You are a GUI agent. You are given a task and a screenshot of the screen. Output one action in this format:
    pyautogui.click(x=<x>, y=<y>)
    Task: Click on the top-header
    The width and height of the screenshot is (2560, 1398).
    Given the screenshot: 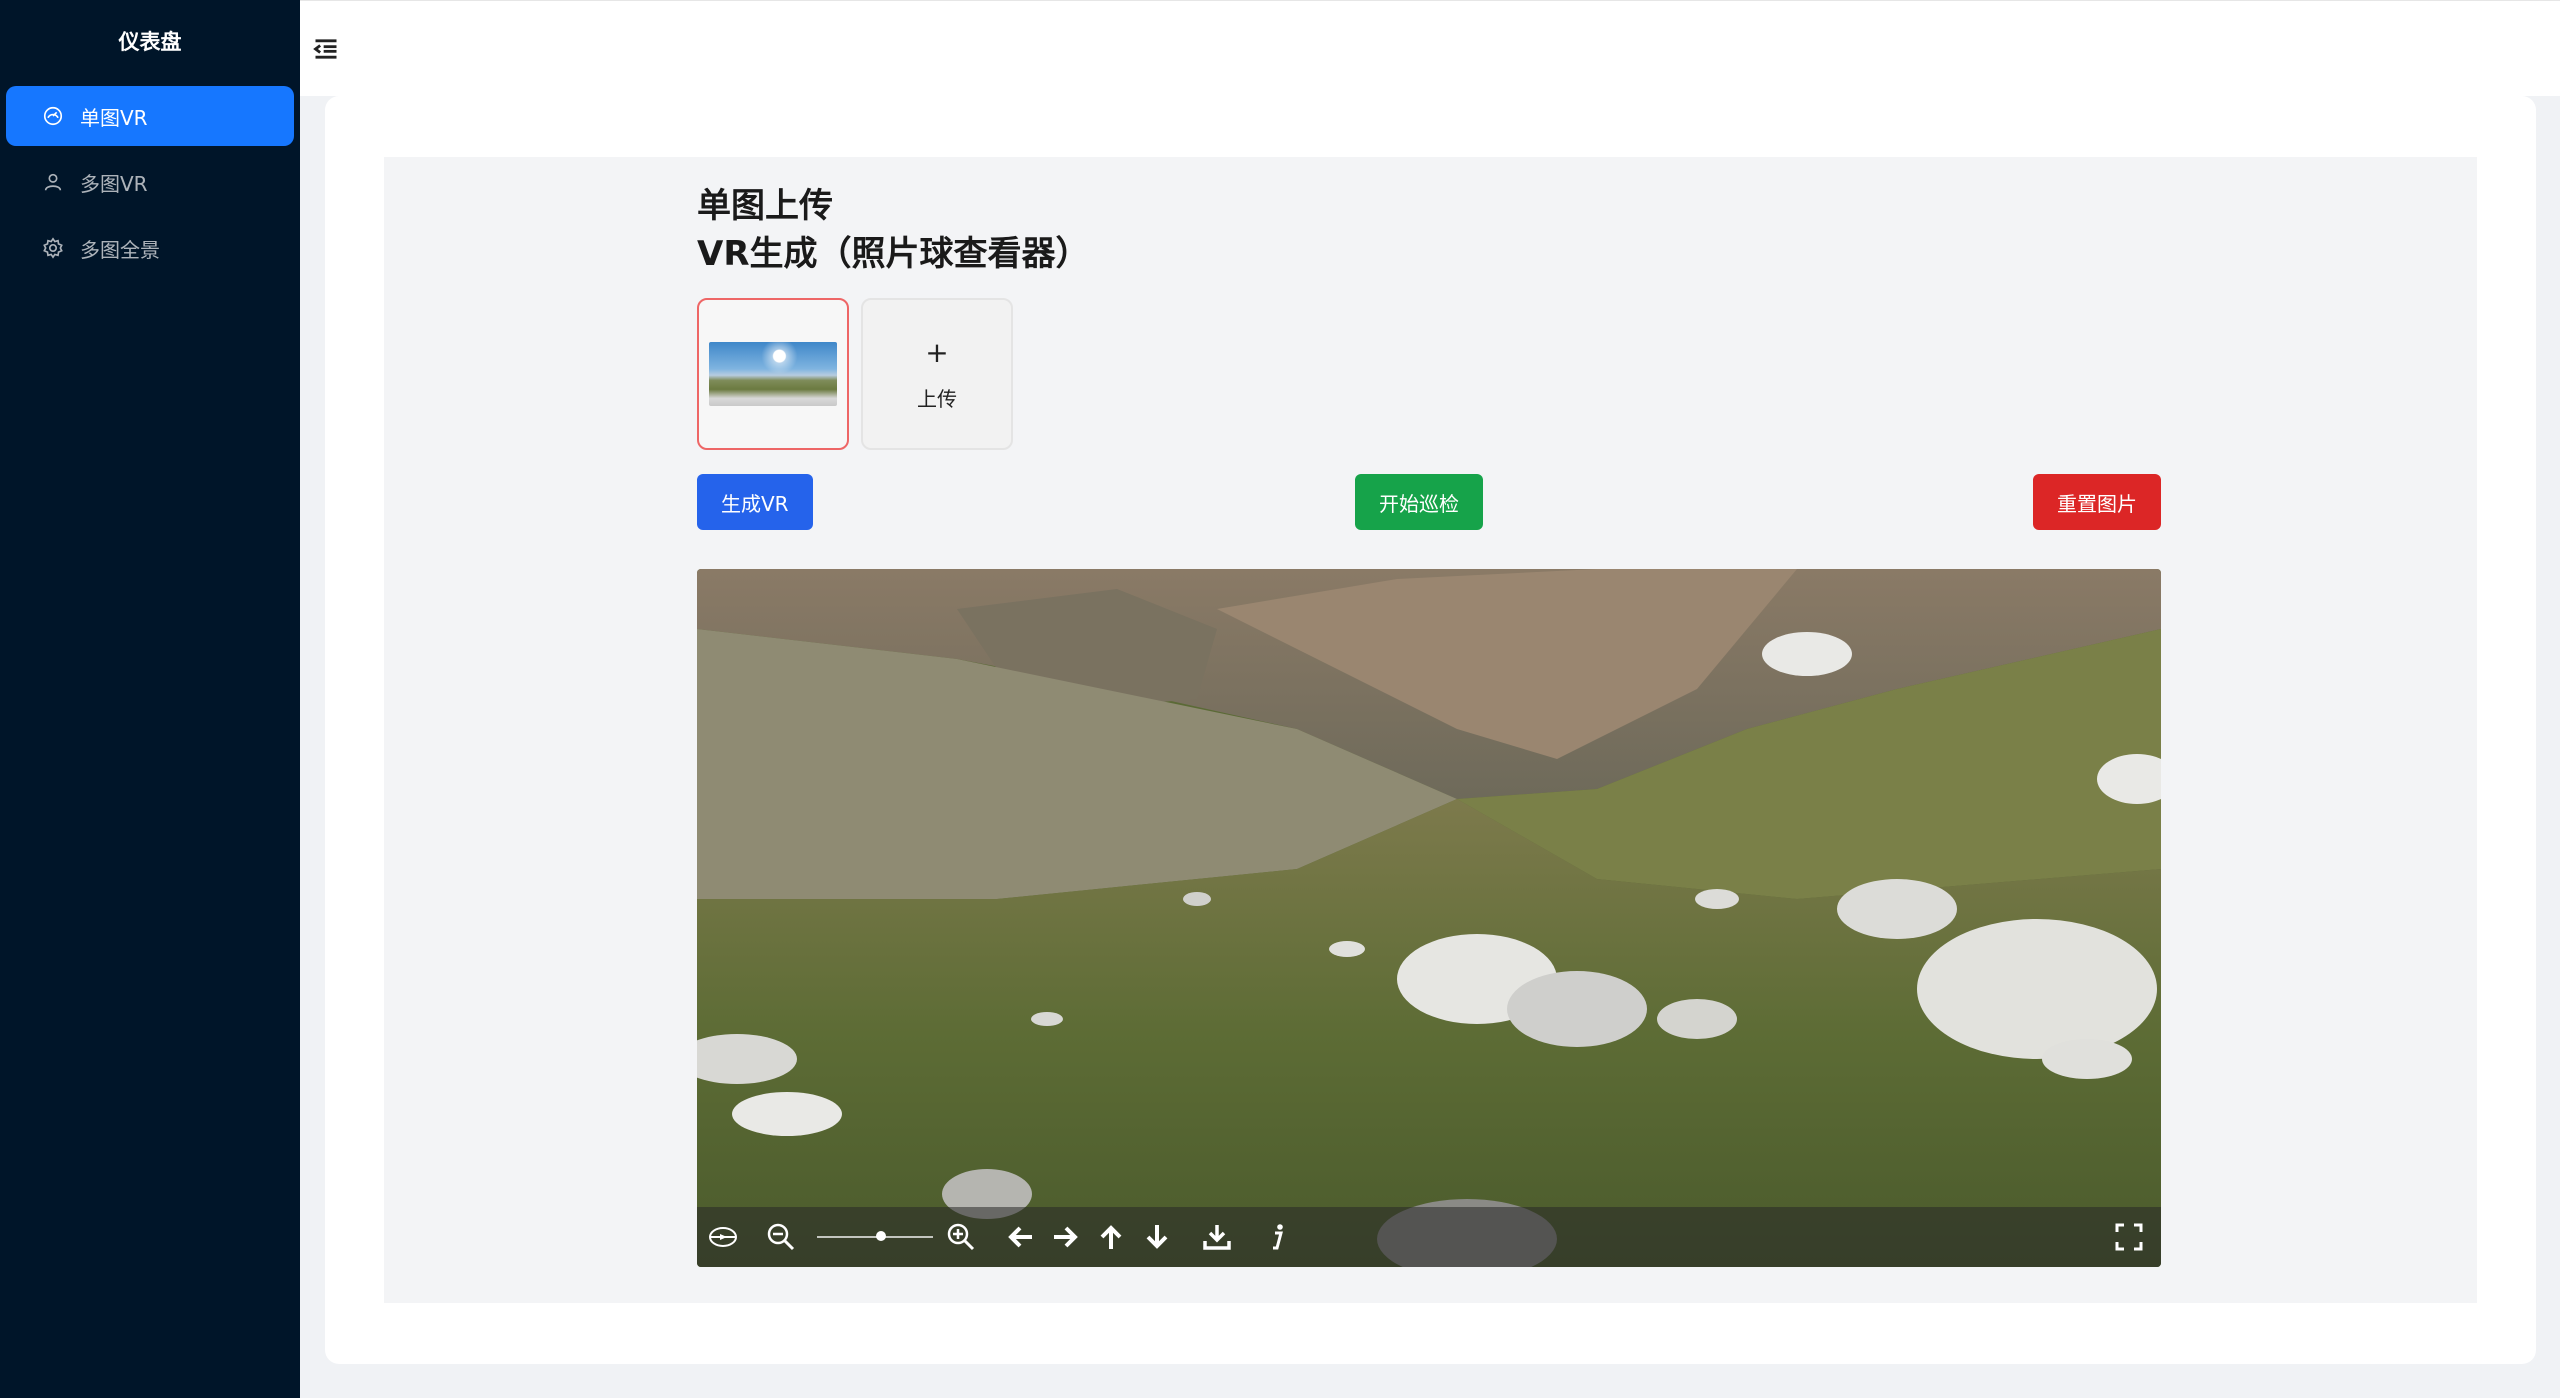 What is the action you would take?
    pyautogui.click(x=1430, y=48)
    